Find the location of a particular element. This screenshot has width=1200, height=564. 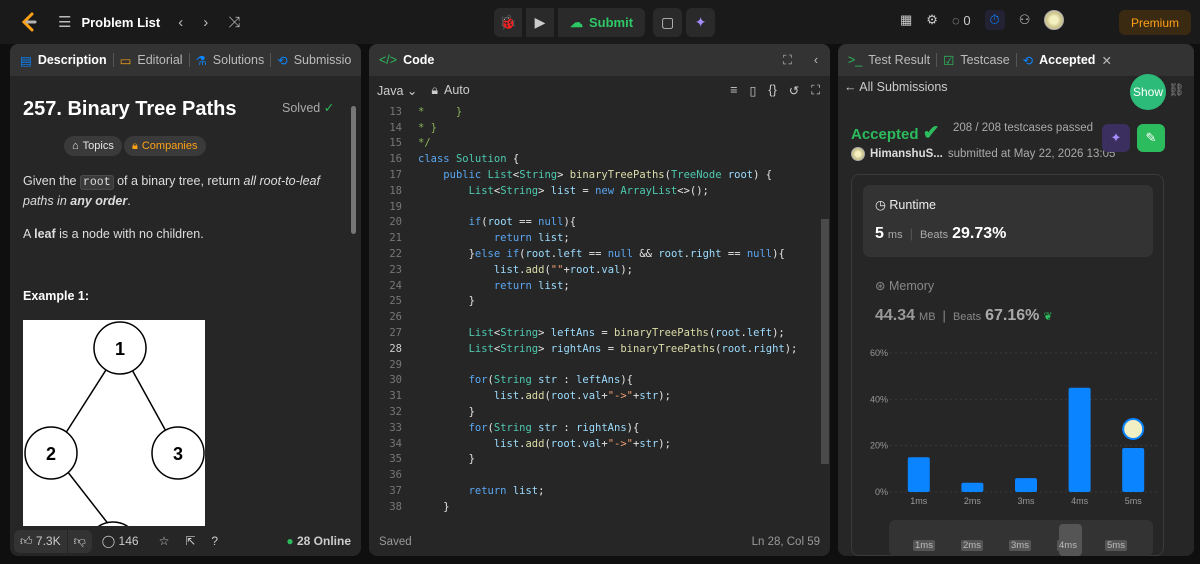

chevron-right-icon: › is located at coordinates (205, 22).